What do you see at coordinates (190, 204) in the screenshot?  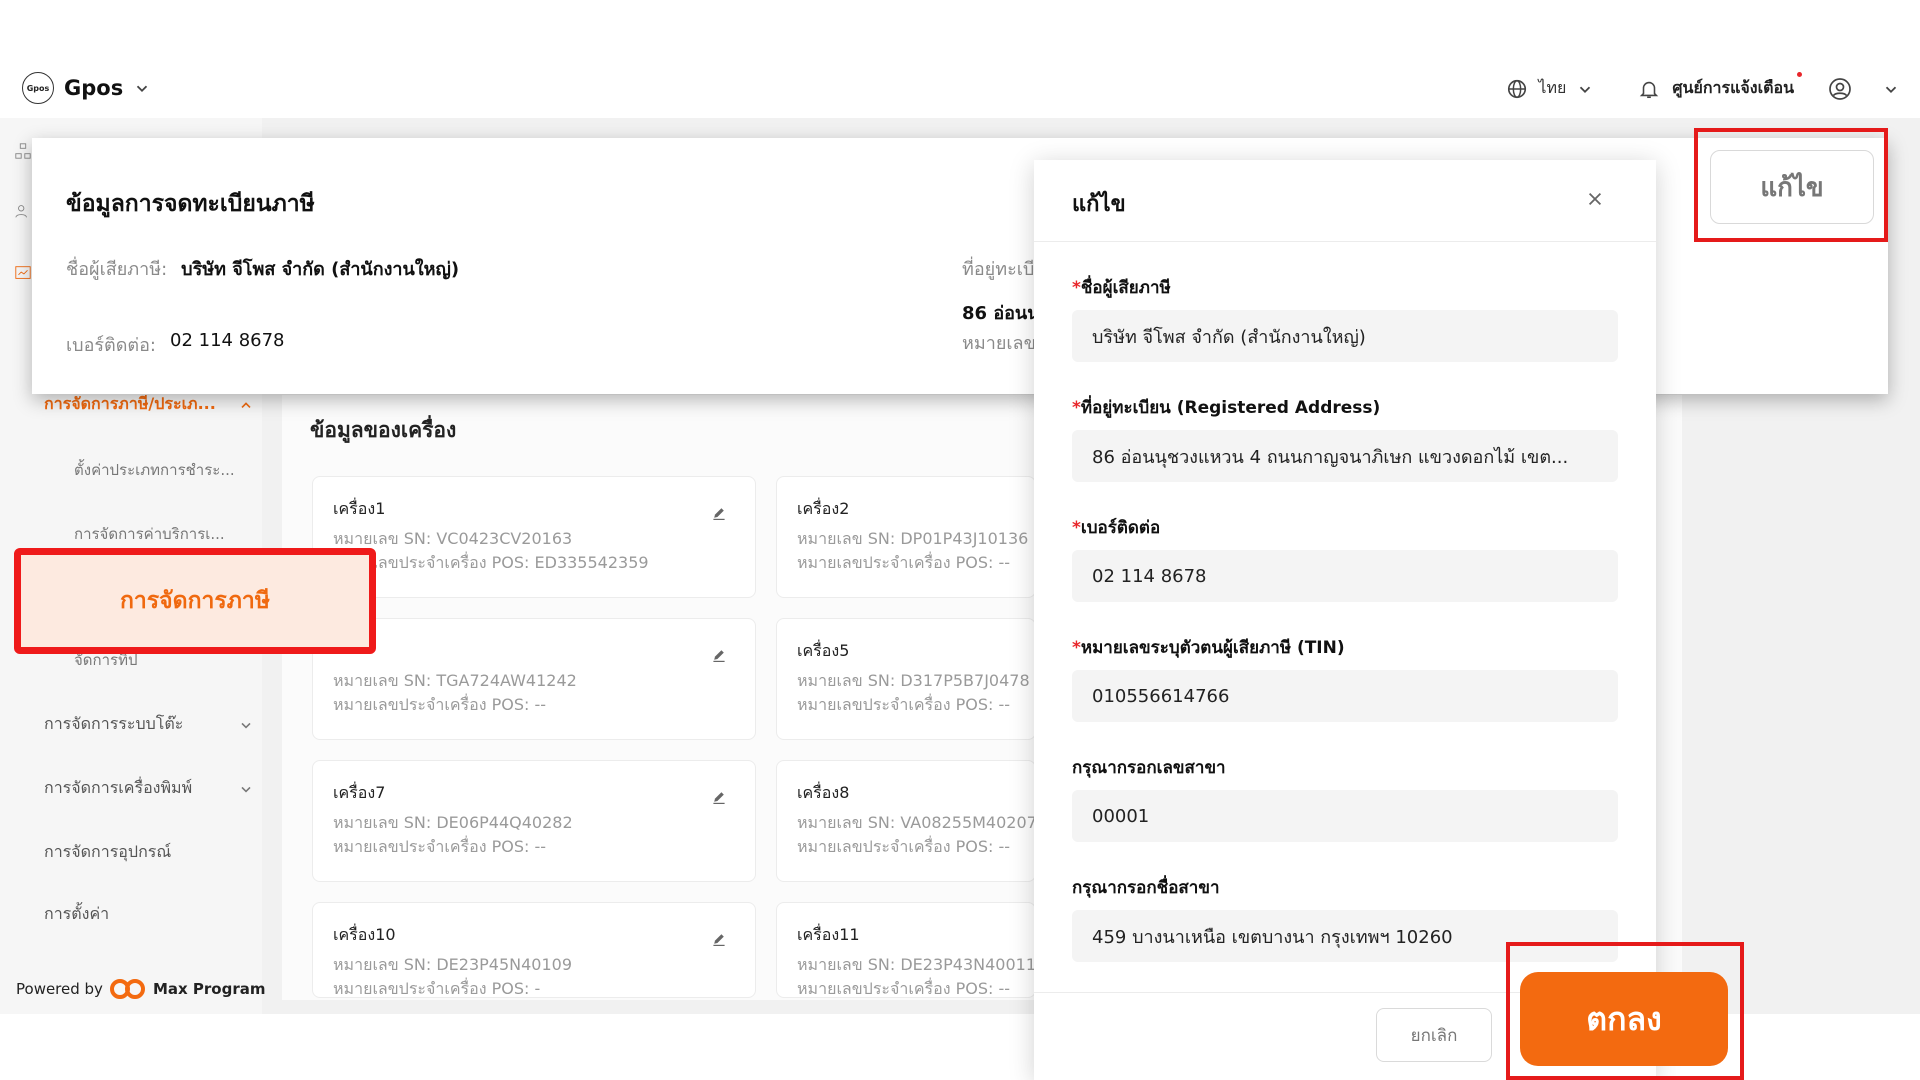 I see `registration-title: ข้อมูลการจดทะเบียนภาษี` at bounding box center [190, 204].